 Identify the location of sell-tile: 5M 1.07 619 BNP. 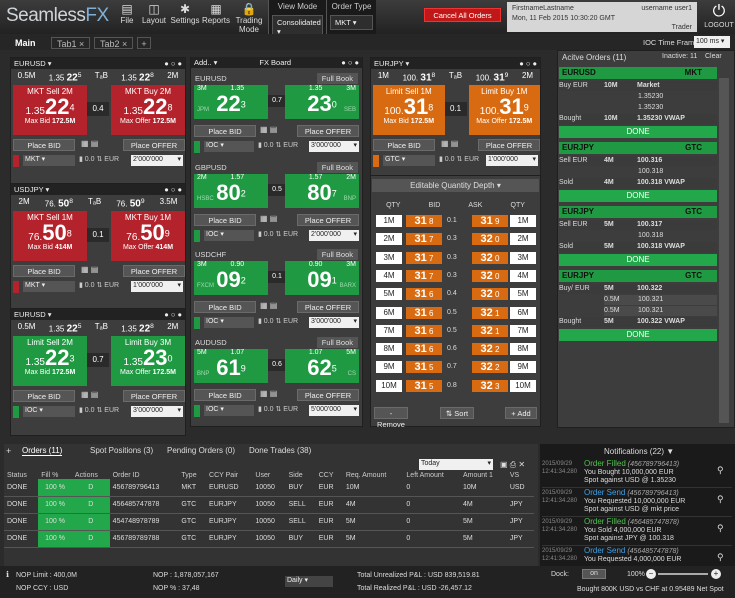
(231, 366).